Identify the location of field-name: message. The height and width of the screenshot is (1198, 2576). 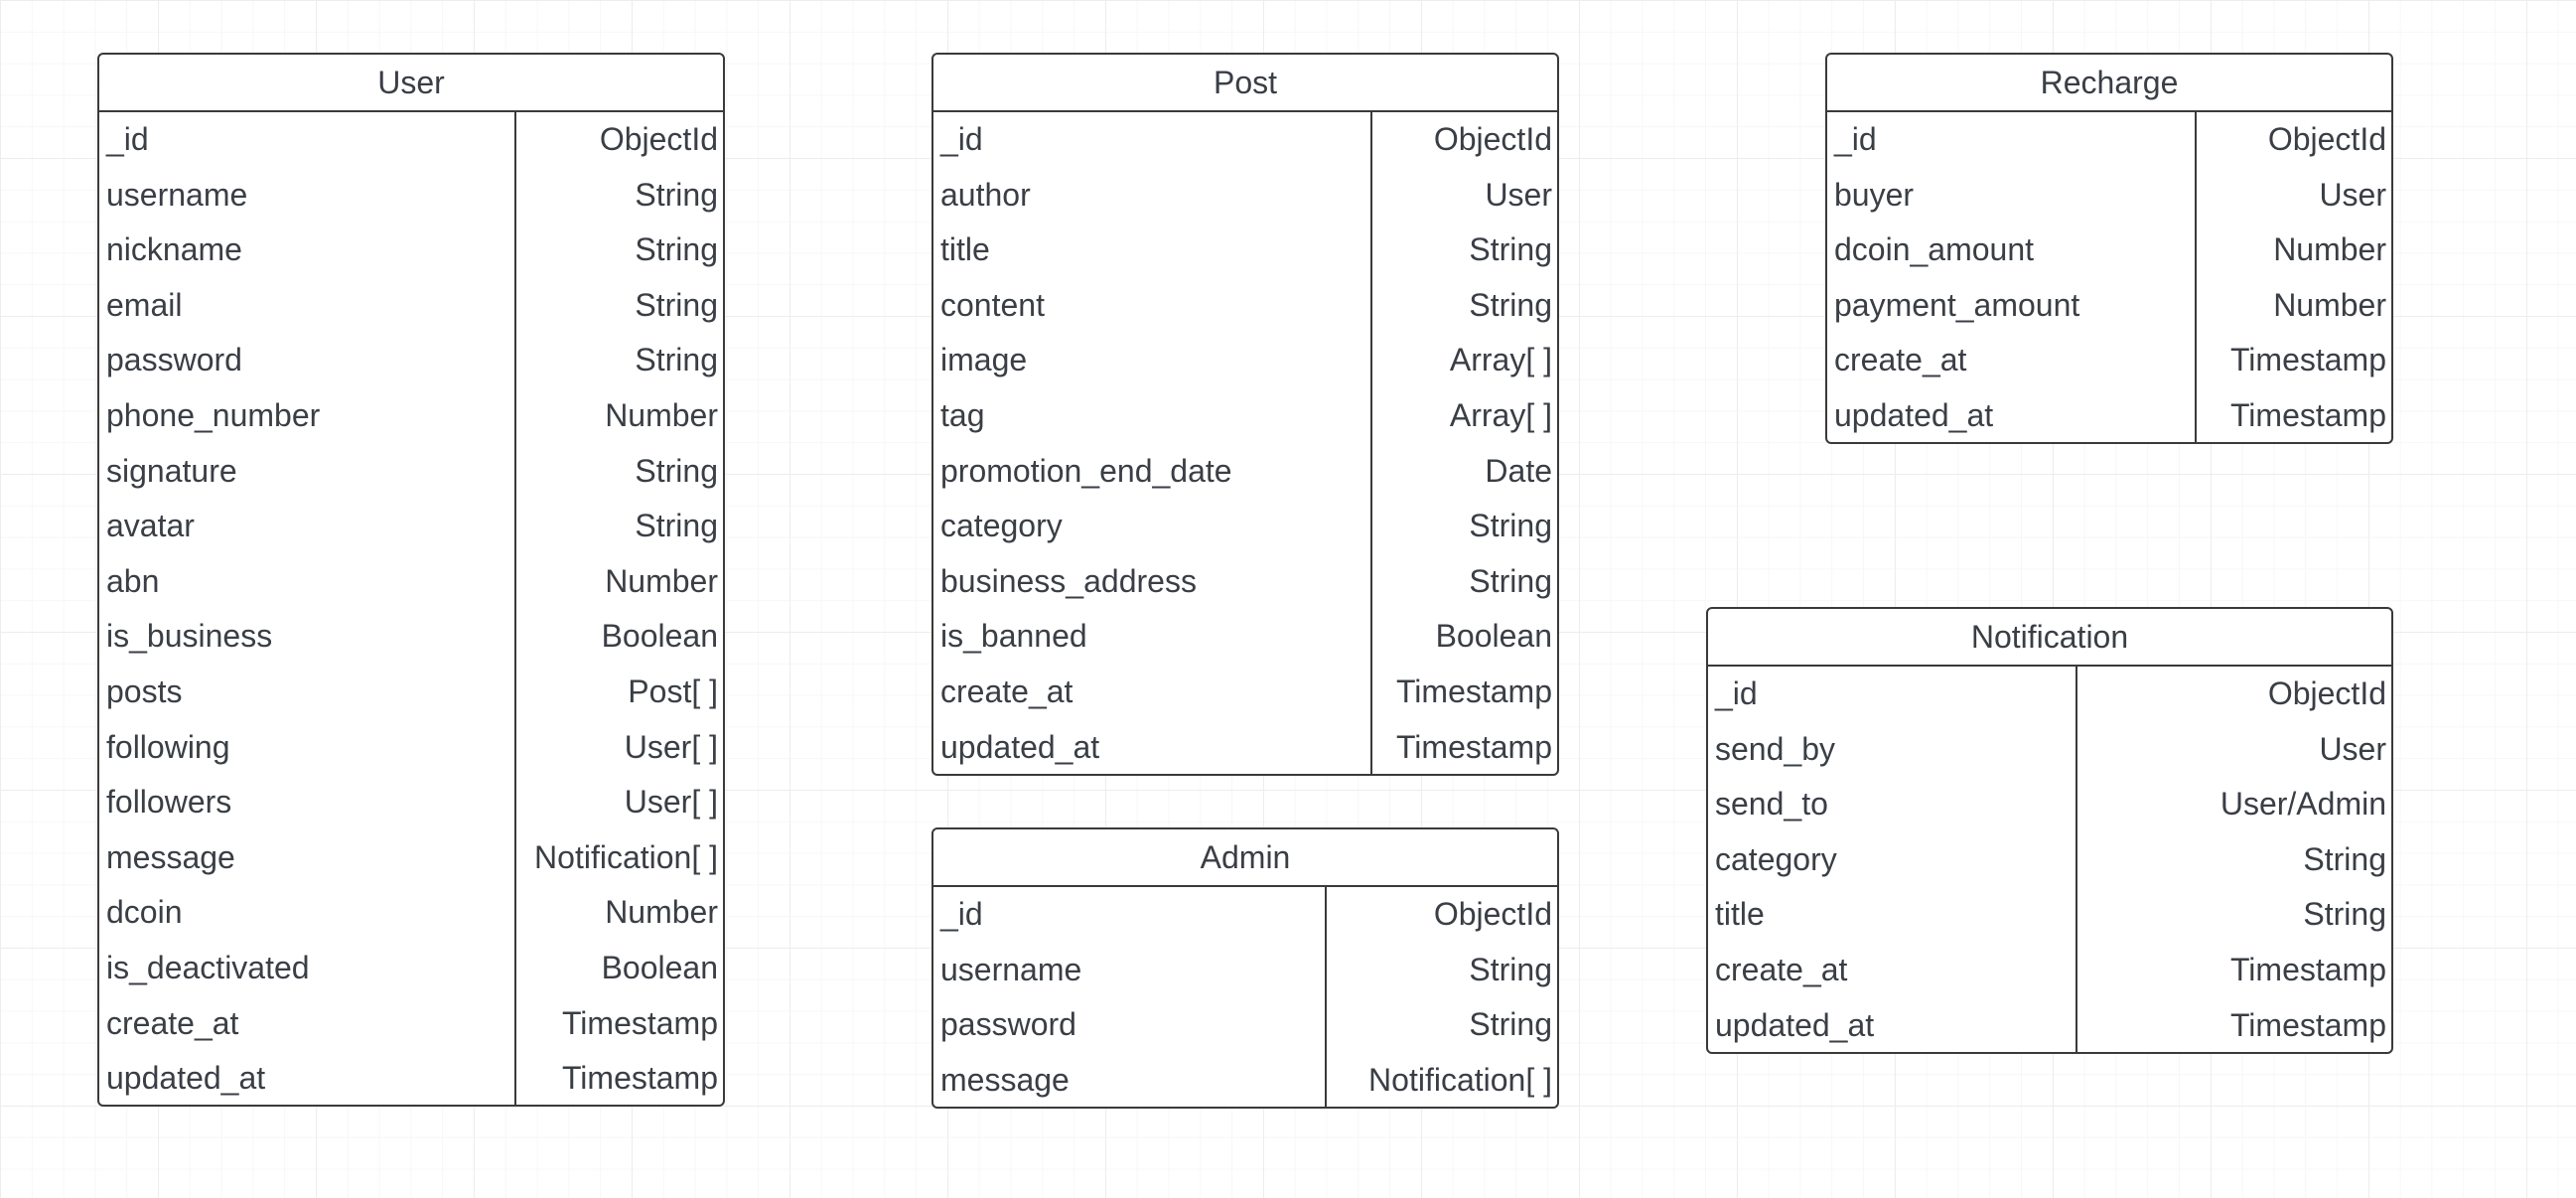
(171, 856).